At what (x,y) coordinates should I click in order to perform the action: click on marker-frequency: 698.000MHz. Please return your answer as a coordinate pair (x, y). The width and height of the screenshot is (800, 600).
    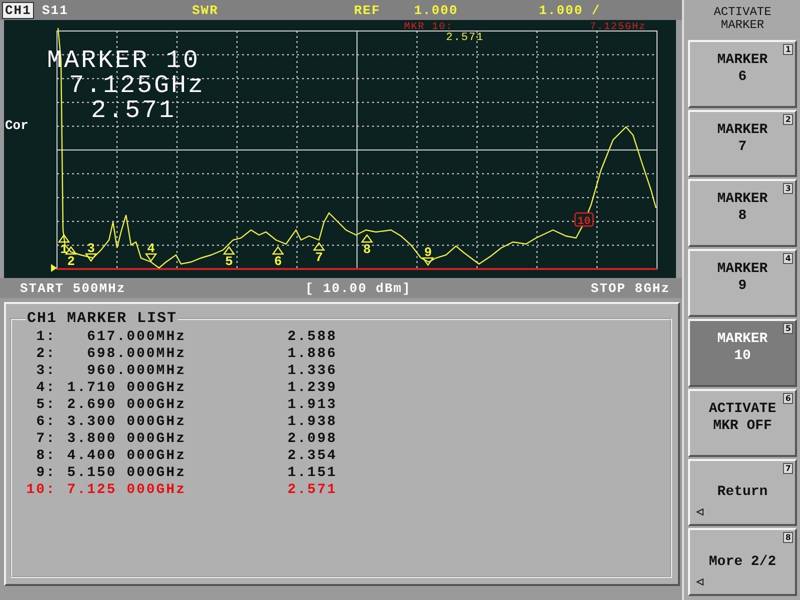
    Looking at the image, I should click on (136, 354).